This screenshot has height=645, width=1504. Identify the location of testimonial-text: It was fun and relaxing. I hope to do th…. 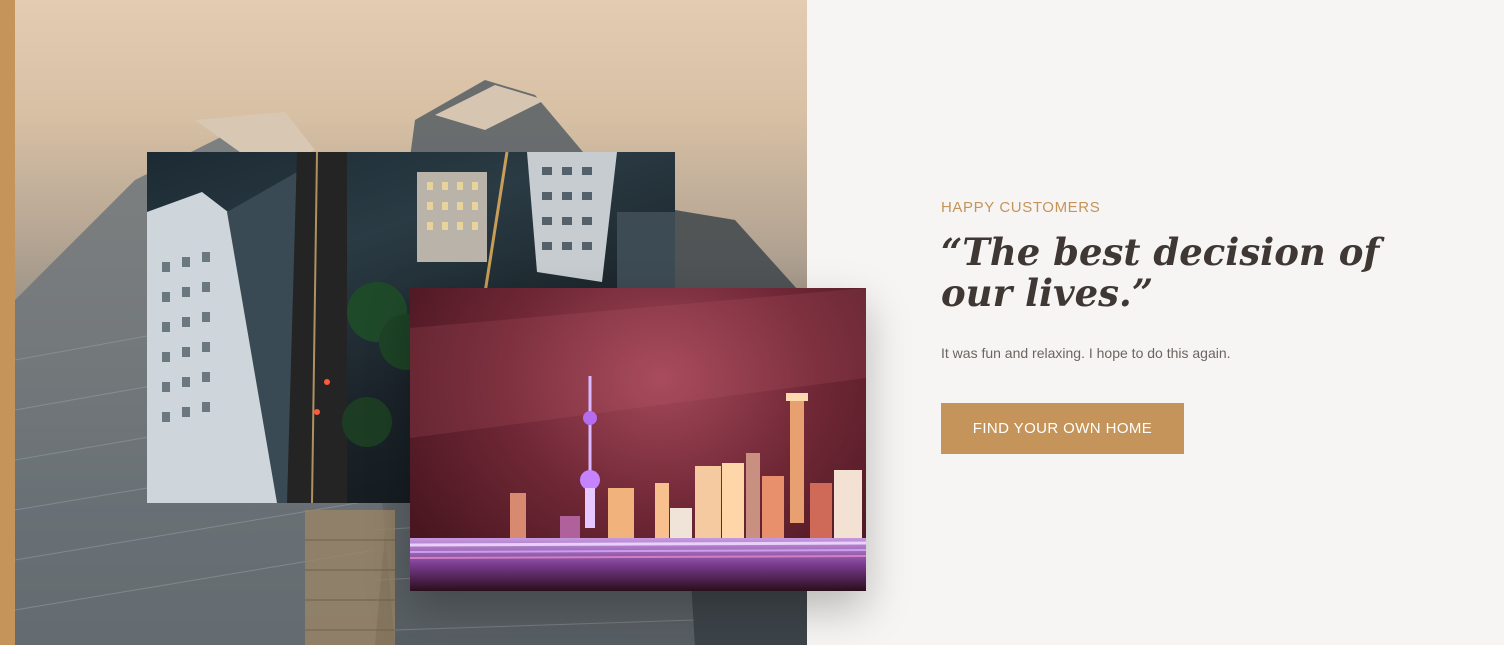
(1086, 353).